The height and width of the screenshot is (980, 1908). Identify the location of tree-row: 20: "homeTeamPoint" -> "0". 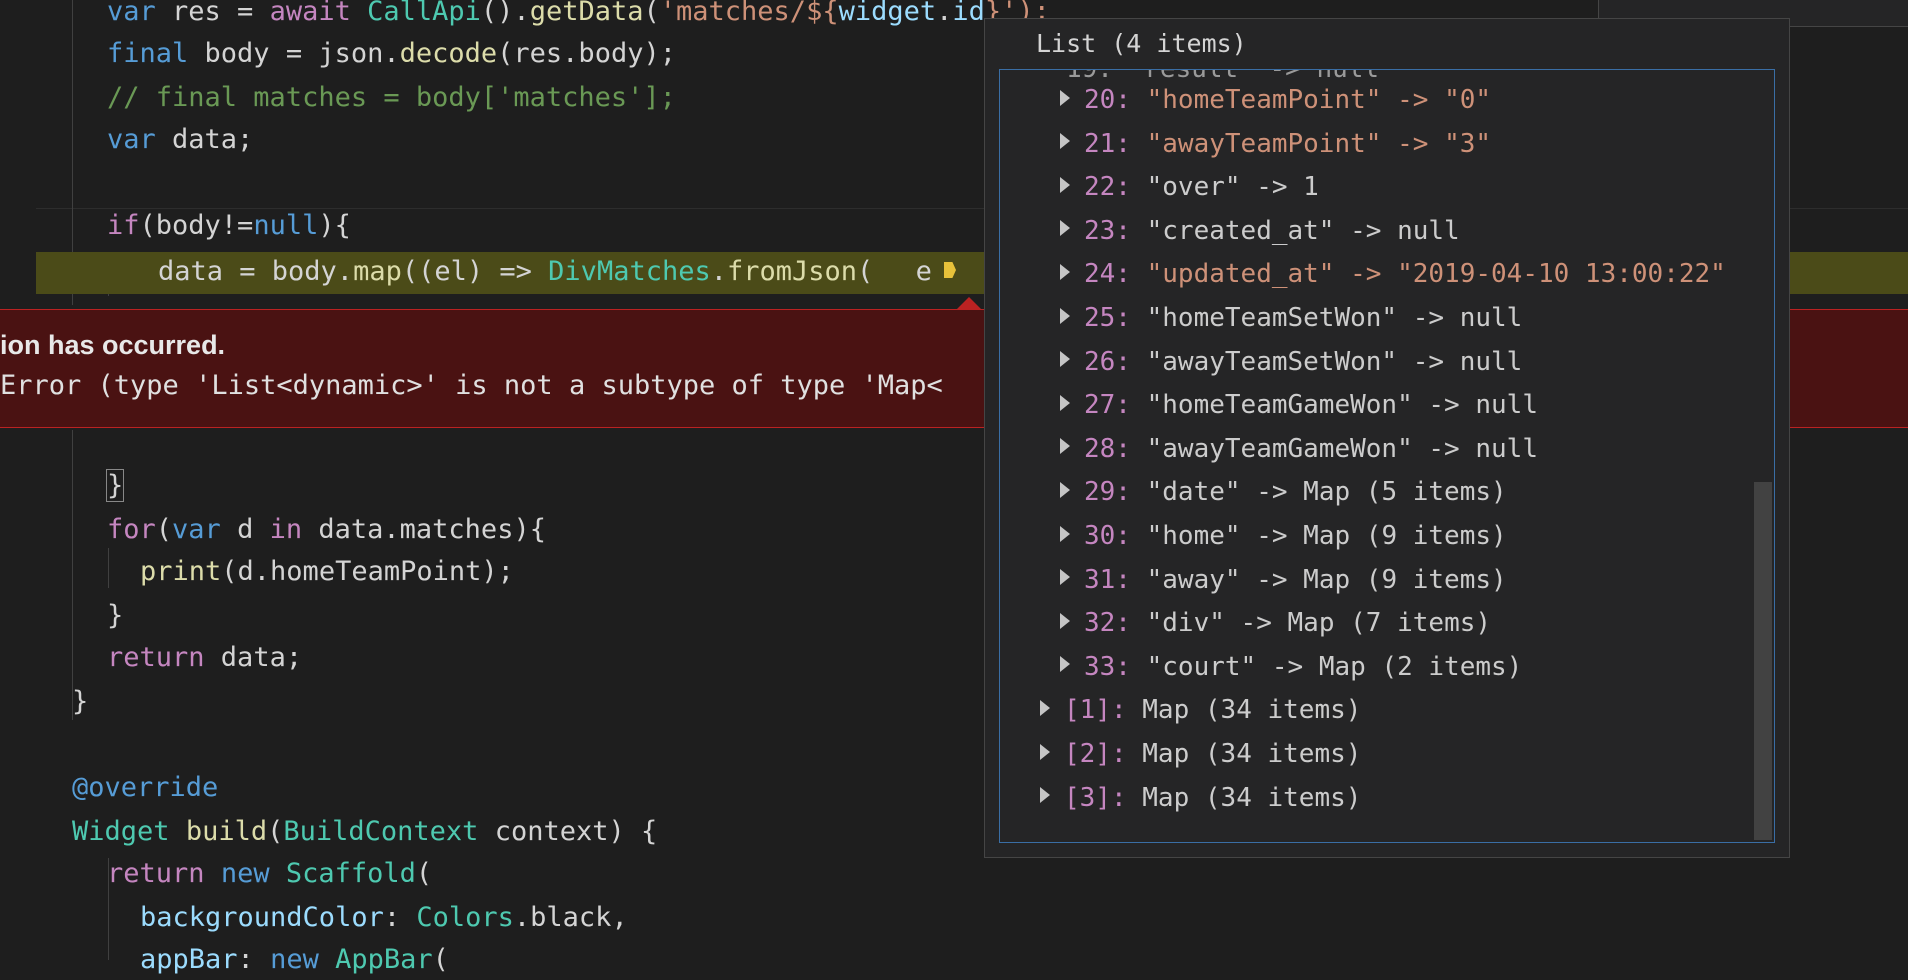
(1275, 100).